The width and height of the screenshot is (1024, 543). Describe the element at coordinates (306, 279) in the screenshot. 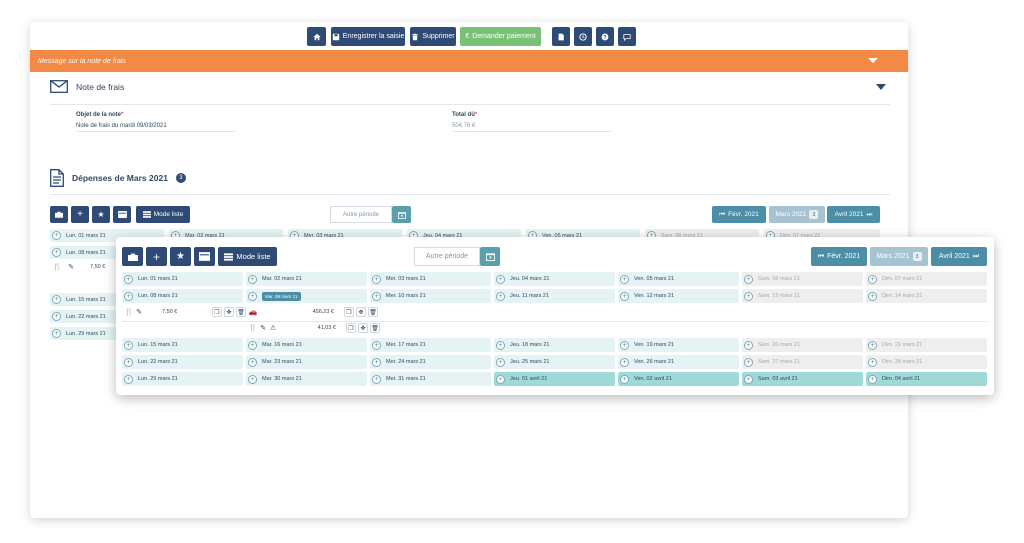

I see `day-cell: + Mar. 02 mars 21` at that location.